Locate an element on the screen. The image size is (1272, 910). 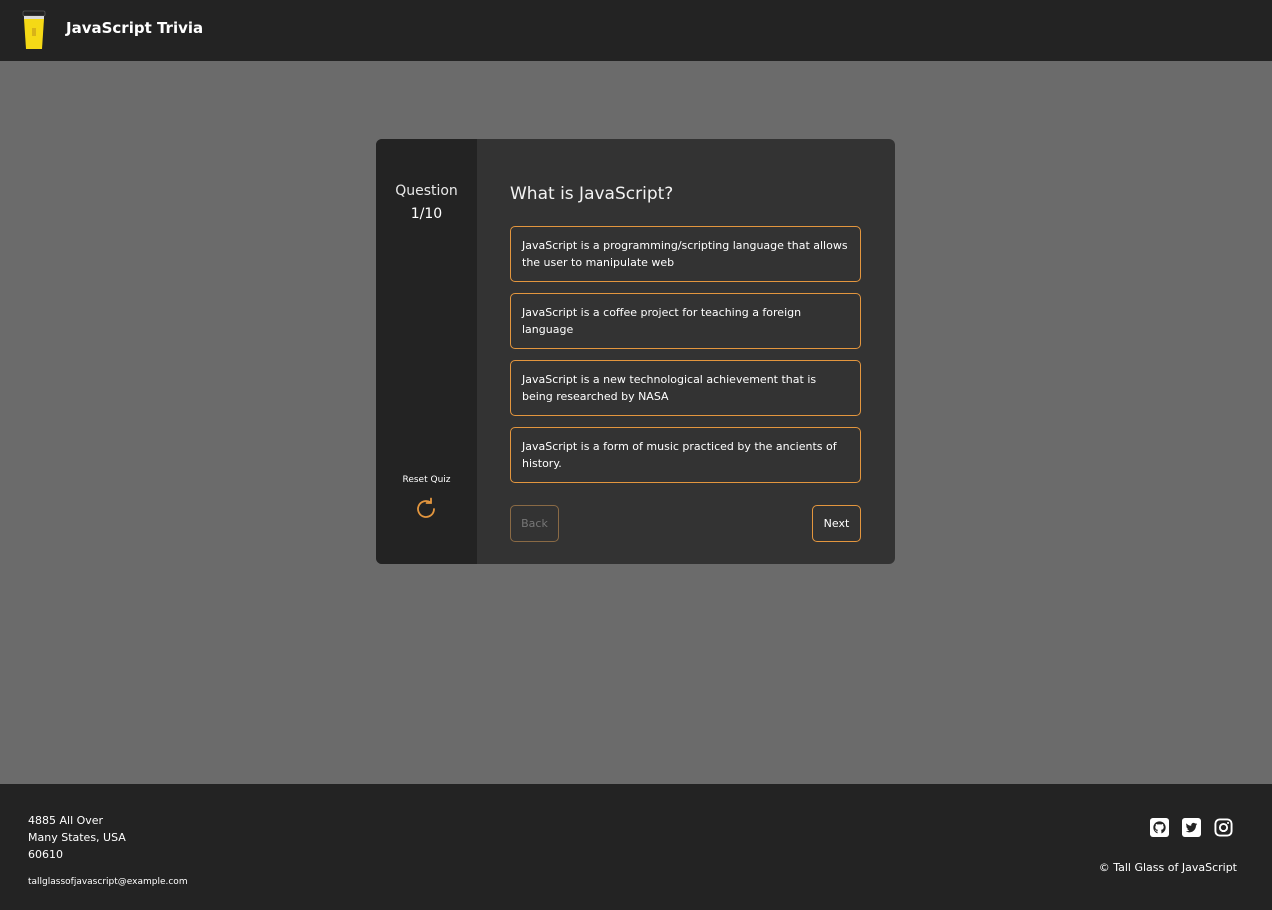
address-line-2: Many States, USA is located at coordinates (77, 837).